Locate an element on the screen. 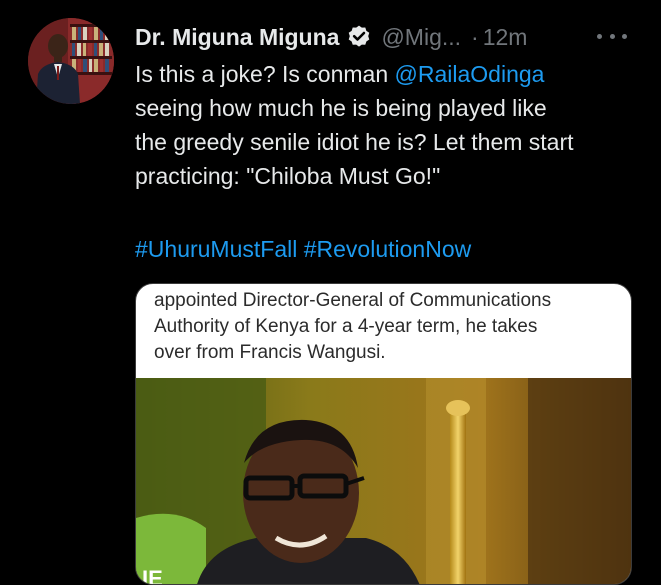 Image resolution: width=661 pixels, height=585 pixels. hashtag-link: #UhuruMustFall is located at coordinates (216, 249).